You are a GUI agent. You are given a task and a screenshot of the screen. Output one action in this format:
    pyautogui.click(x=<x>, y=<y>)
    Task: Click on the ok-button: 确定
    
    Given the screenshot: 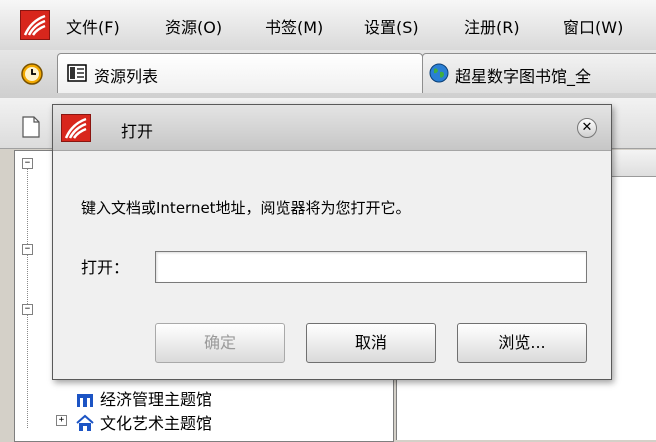 What is the action you would take?
    pyautogui.click(x=220, y=343)
    